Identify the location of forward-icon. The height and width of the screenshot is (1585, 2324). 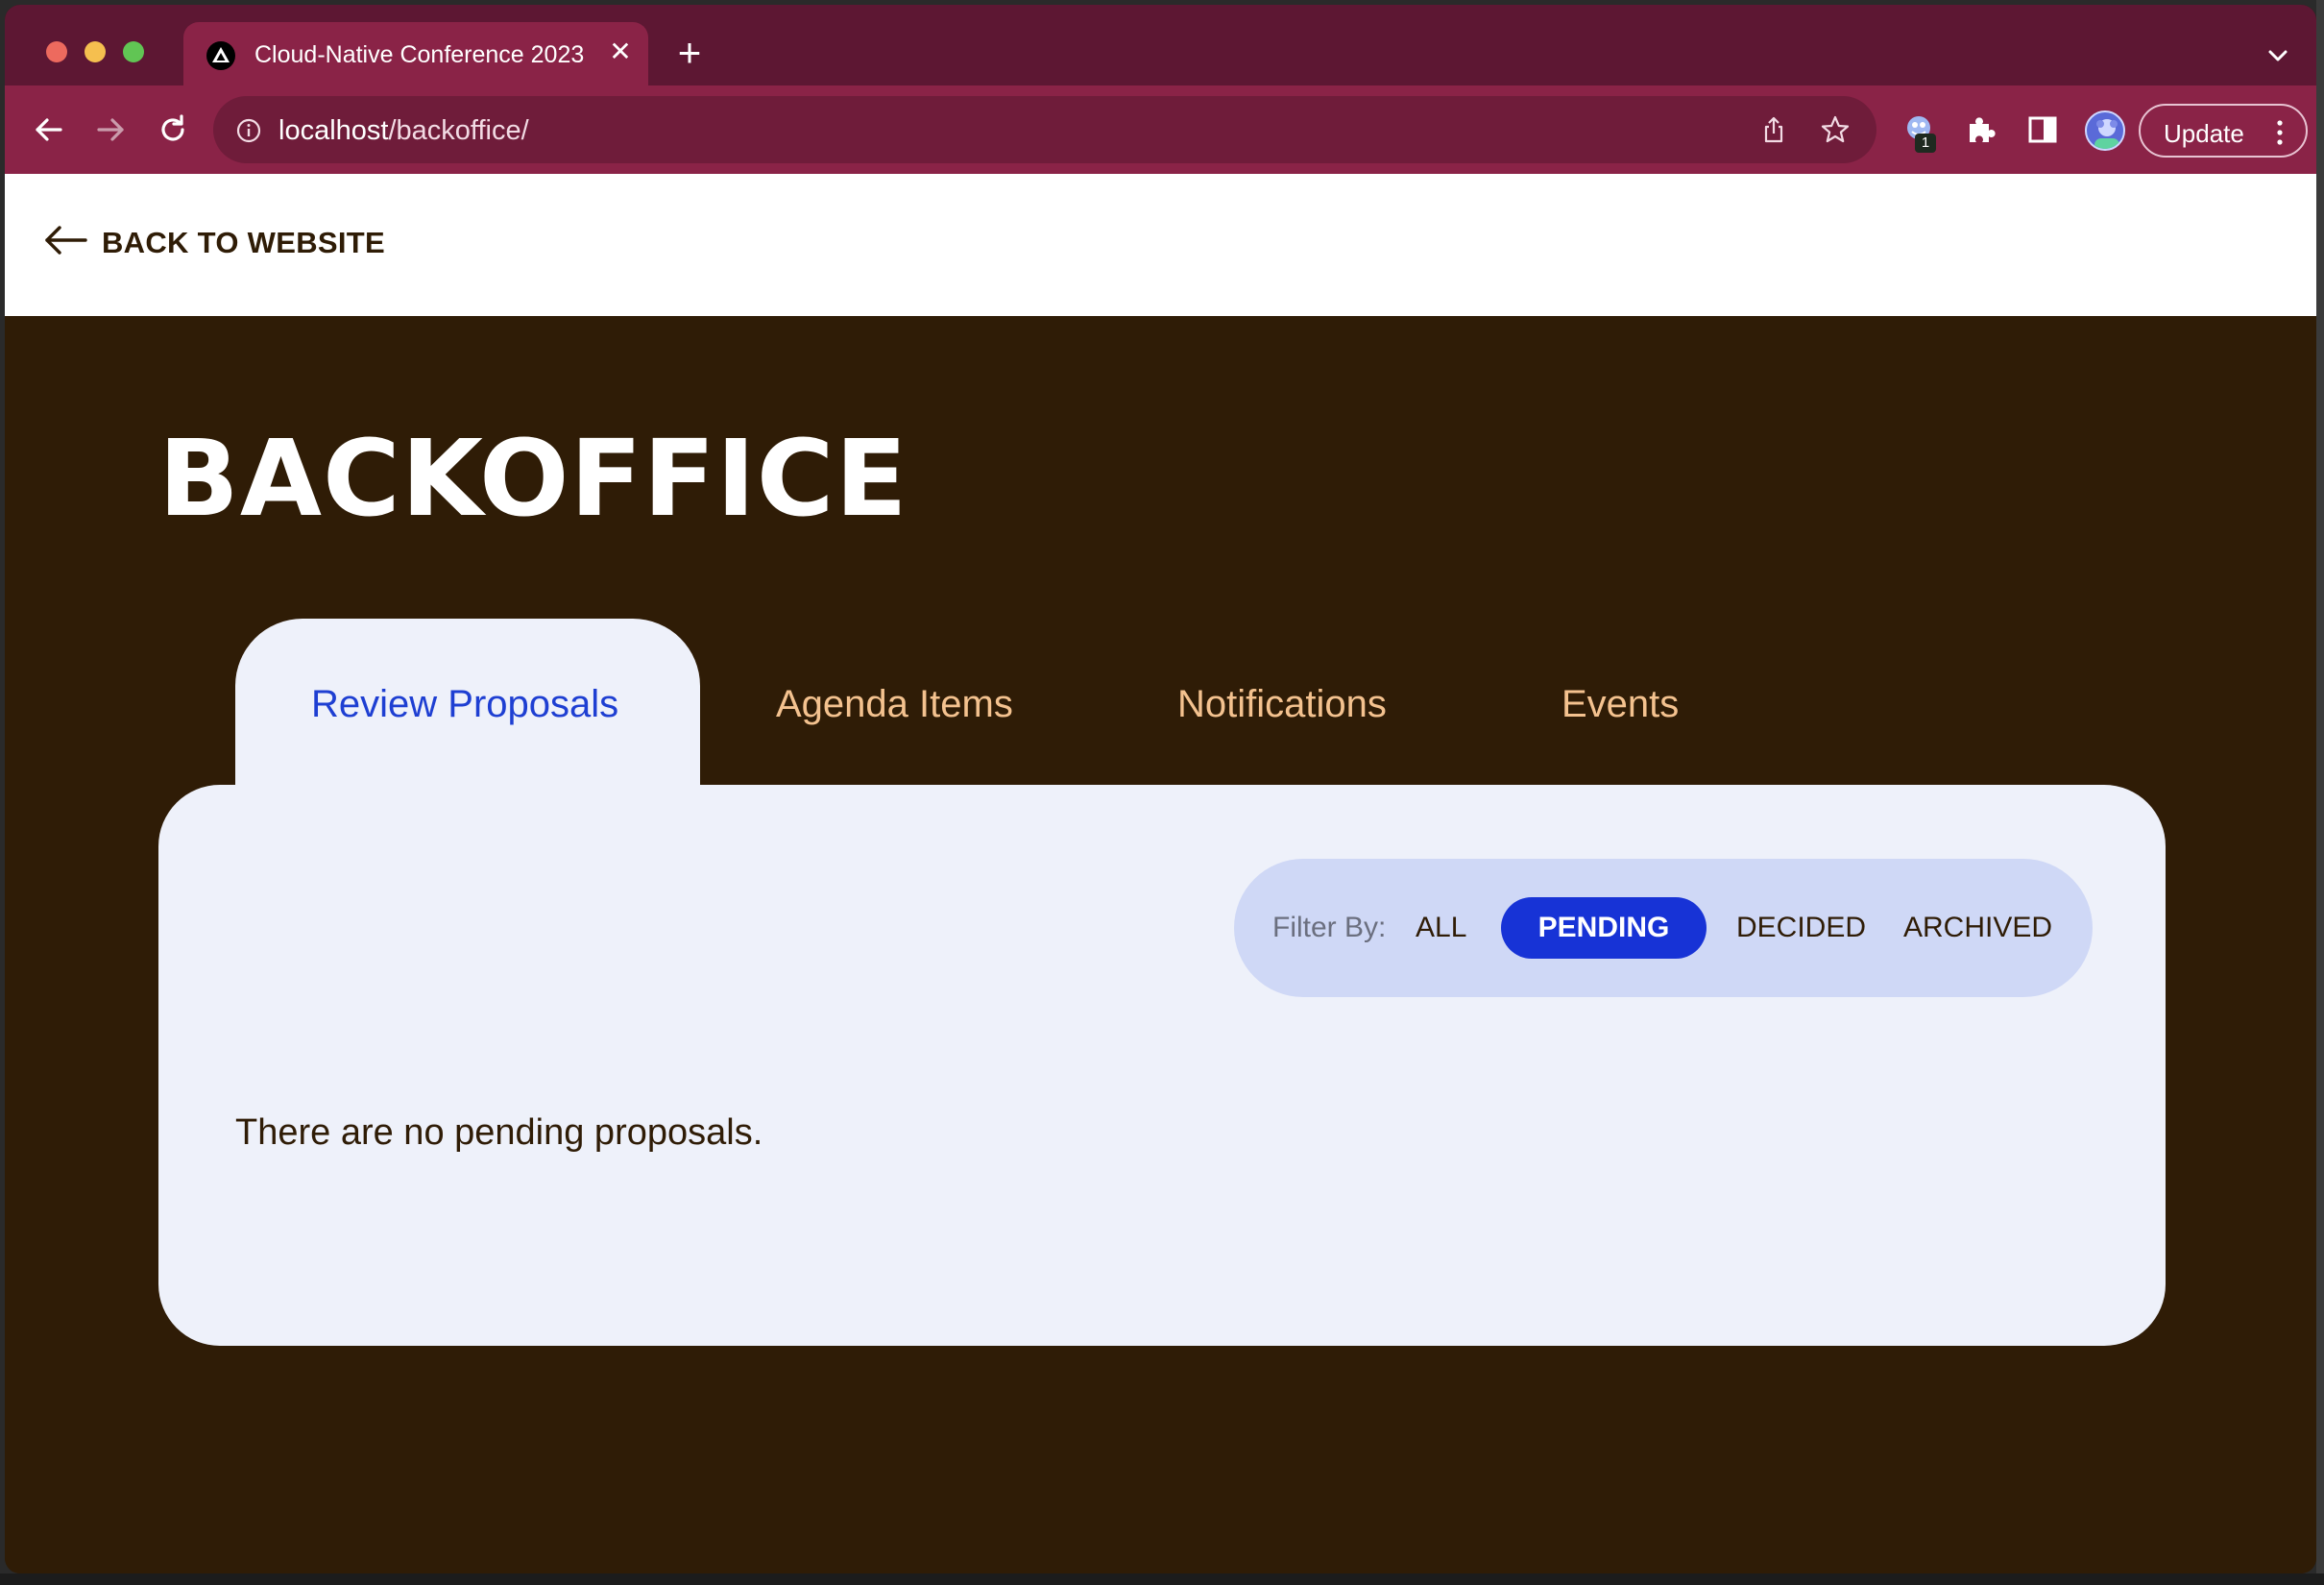
(110, 129).